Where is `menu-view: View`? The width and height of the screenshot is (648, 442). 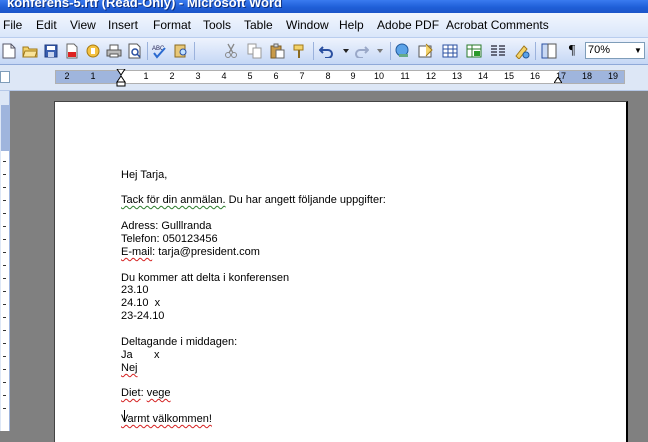
menu-view: View is located at coordinates (83, 25).